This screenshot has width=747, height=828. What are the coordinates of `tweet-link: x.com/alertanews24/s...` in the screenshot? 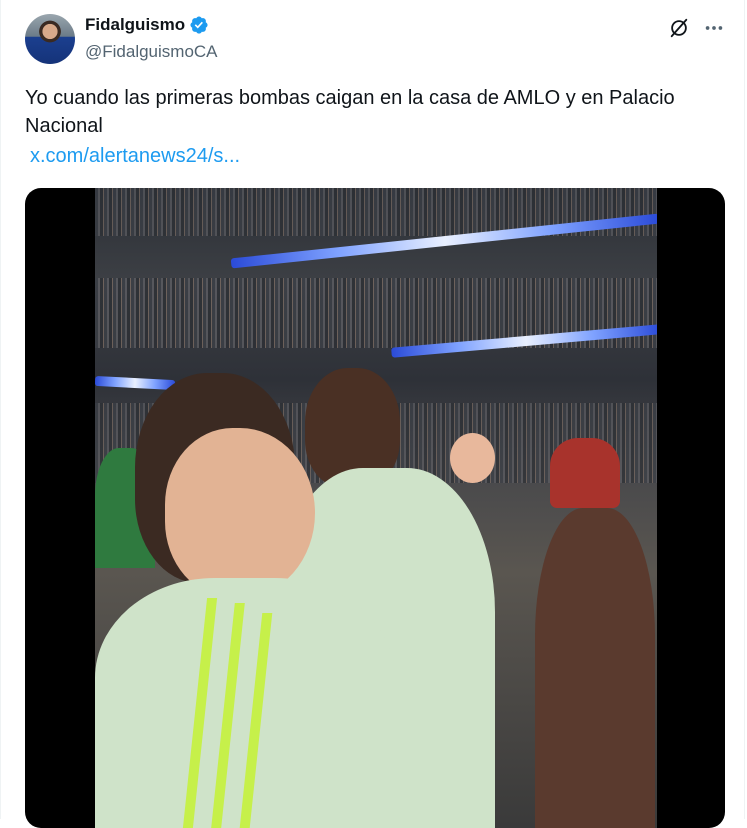 It's located at (135, 156).